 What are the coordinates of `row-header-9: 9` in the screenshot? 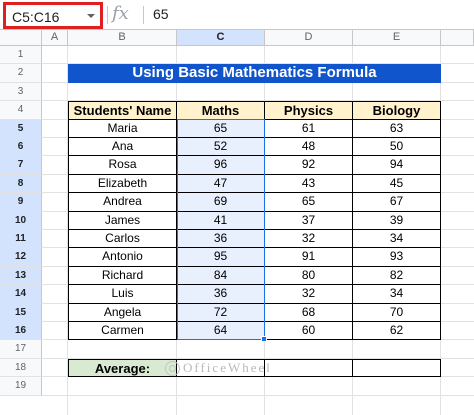 It's located at (21, 202).